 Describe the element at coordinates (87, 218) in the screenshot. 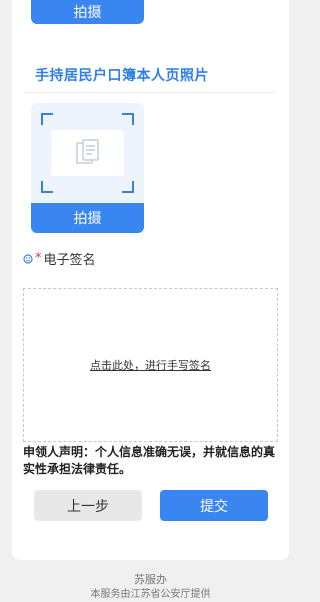

I see `shoot-button: 拍摄` at that location.